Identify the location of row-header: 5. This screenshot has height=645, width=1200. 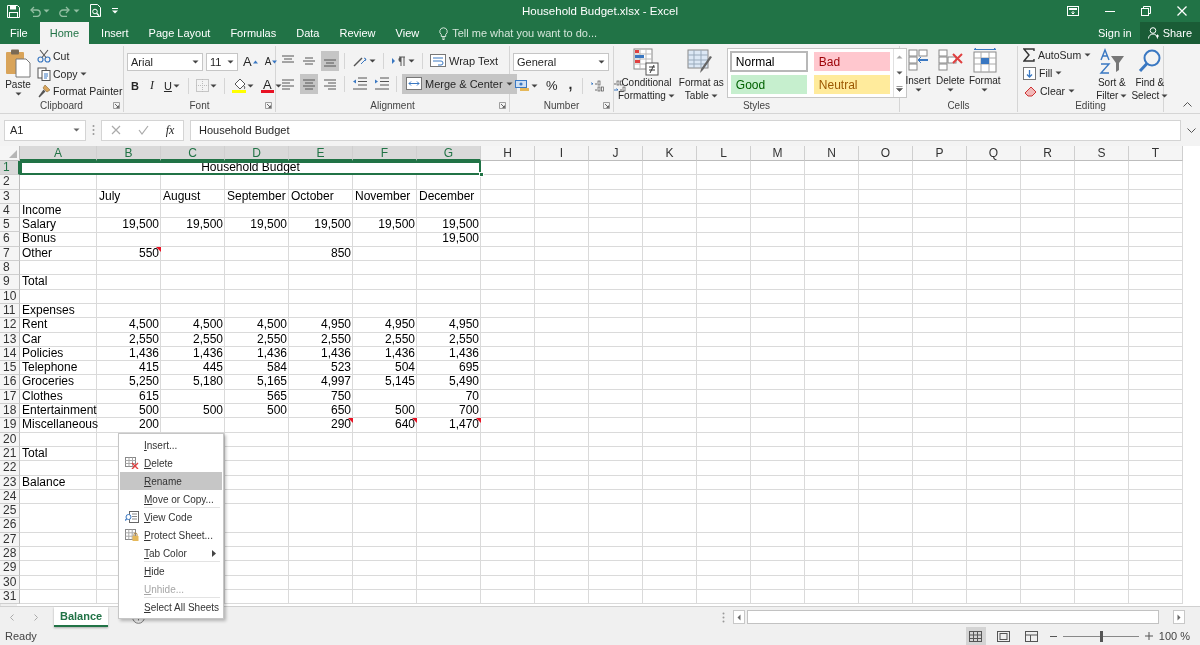
(10, 225).